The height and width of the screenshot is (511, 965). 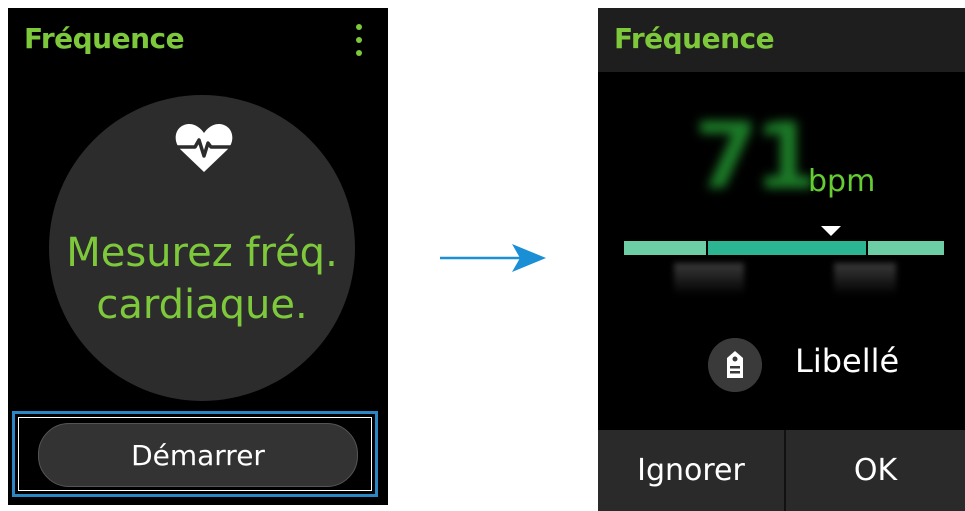 I want to click on more-options-icon, so click(x=359, y=41).